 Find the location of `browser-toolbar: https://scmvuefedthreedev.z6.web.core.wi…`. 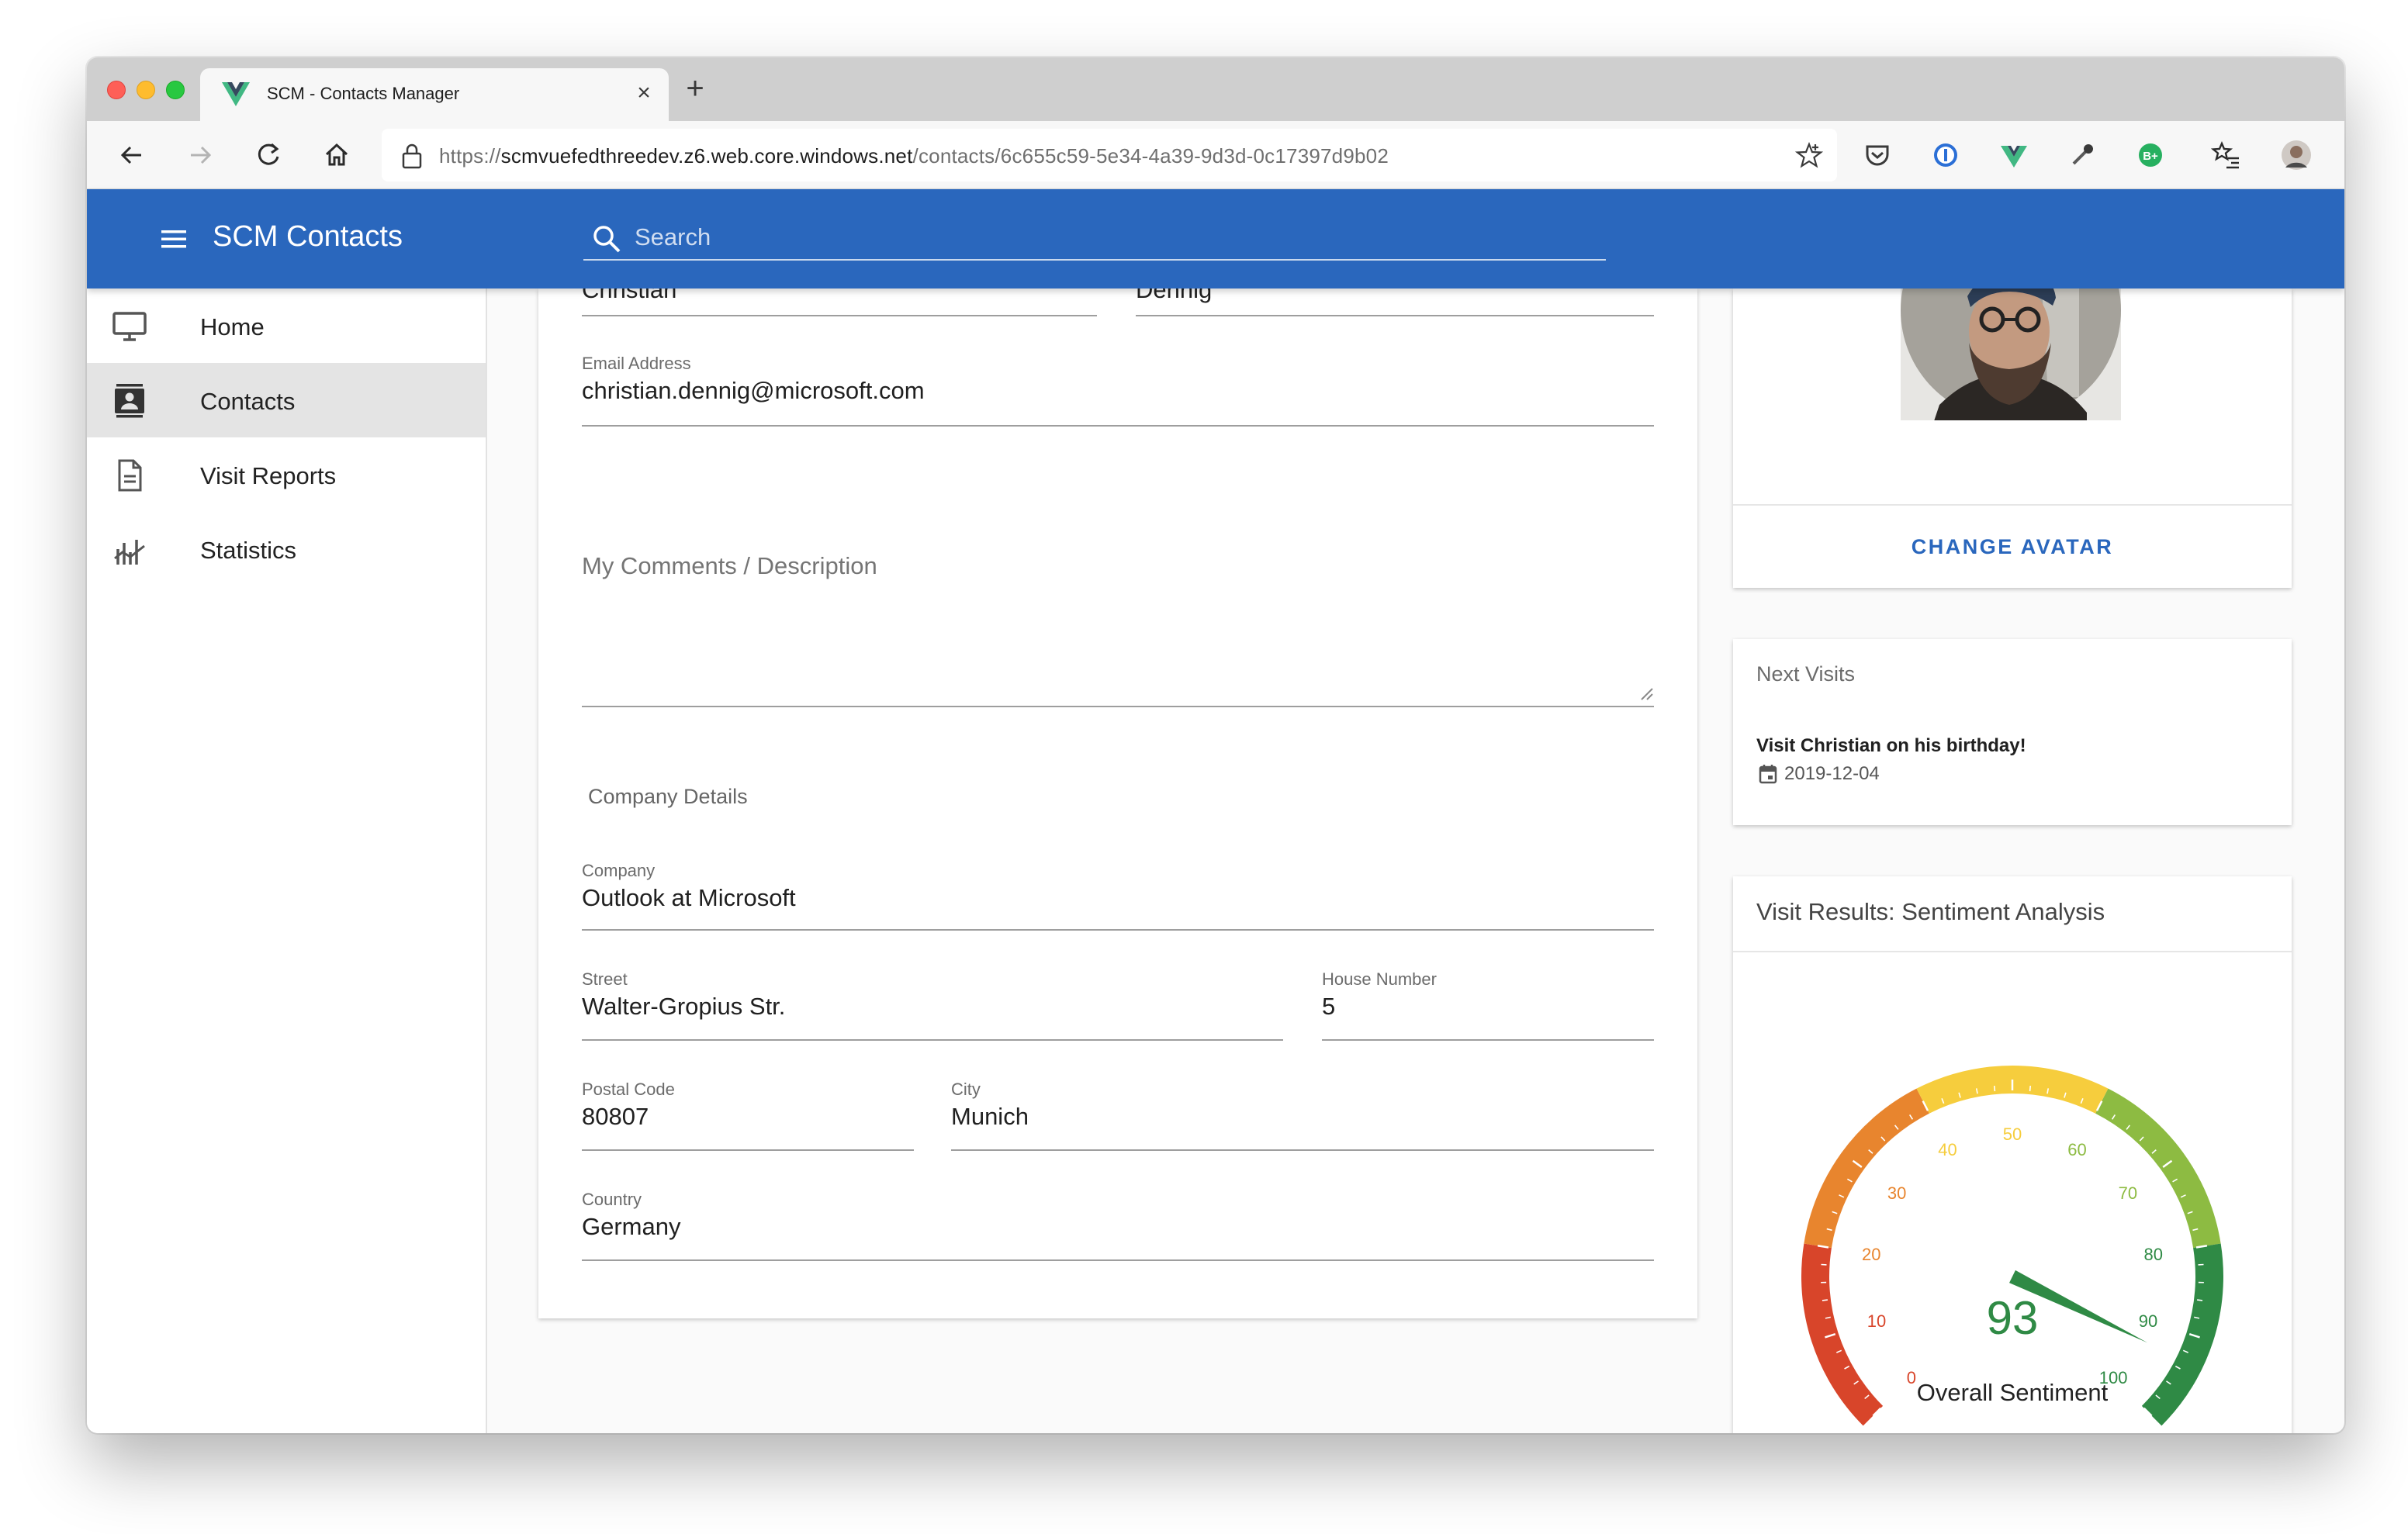

browser-toolbar: https://scmvuefedthreedev.z6.web.core.wi… is located at coordinates (1215, 155).